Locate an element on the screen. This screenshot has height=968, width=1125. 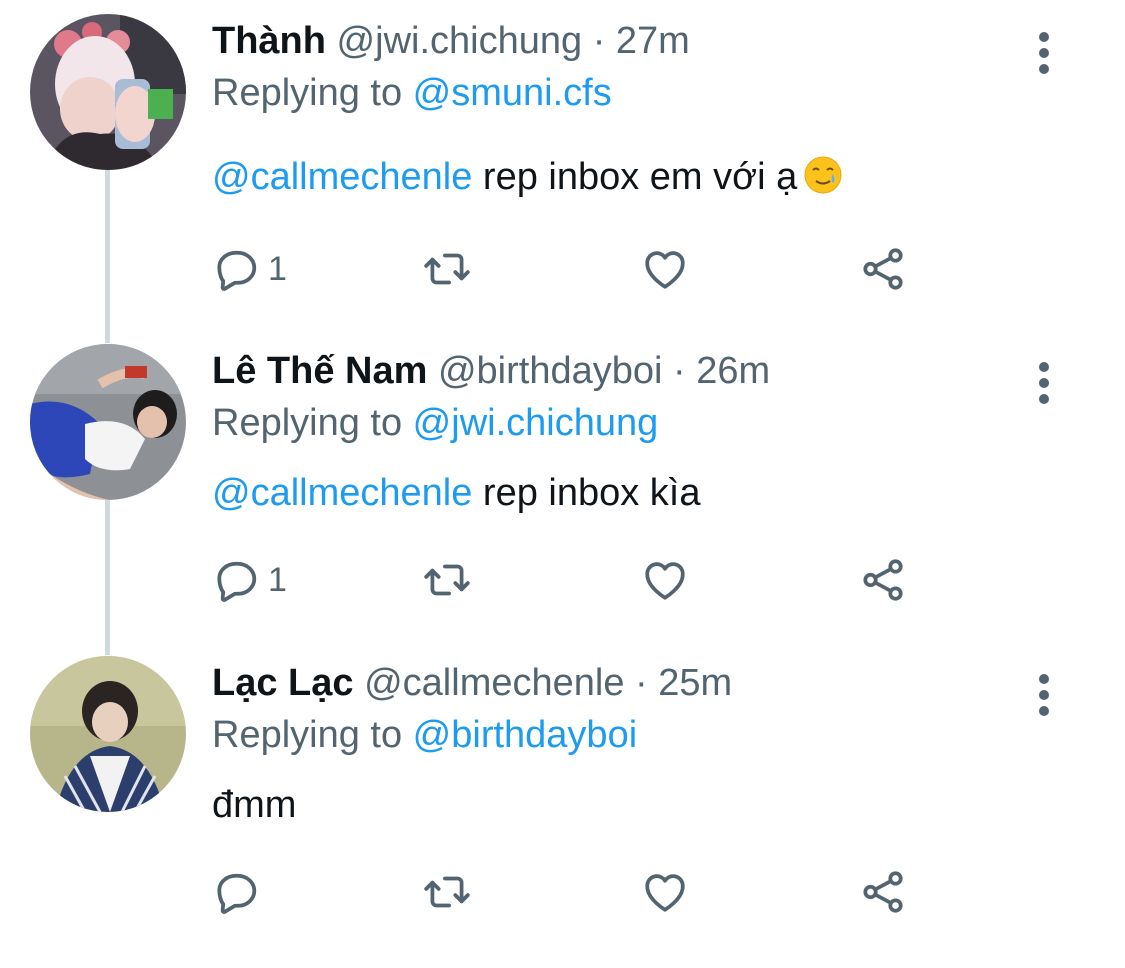
replying-to: Replying to @birthdayboi is located at coordinates (424, 735).